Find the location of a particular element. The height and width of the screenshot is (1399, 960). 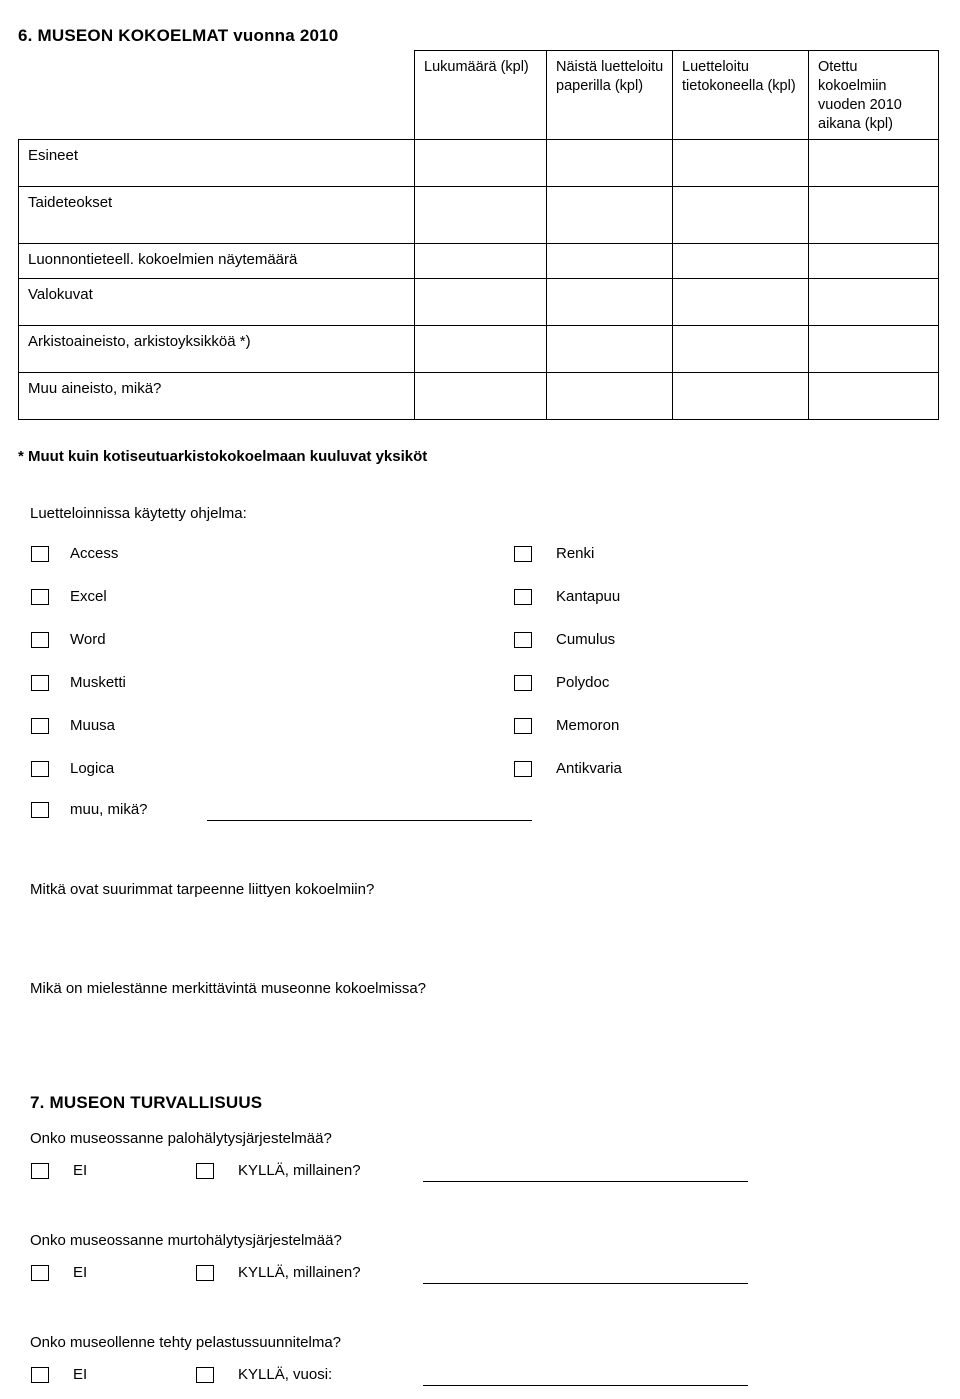

checkbox-cumulus is located at coordinates (523, 640).